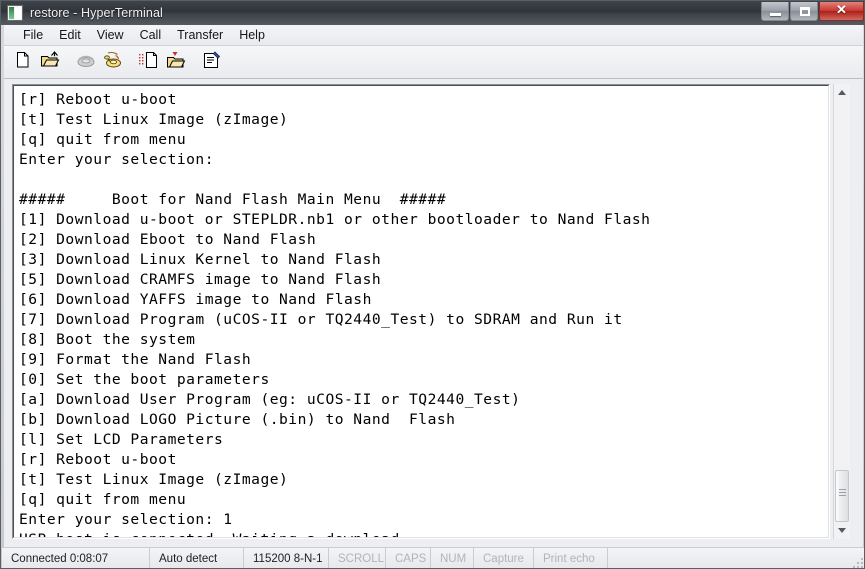 This screenshot has height=569, width=865. Describe the element at coordinates (432, 13) in the screenshot. I see `title-bar: restore - HyperTerminal ✕` at that location.